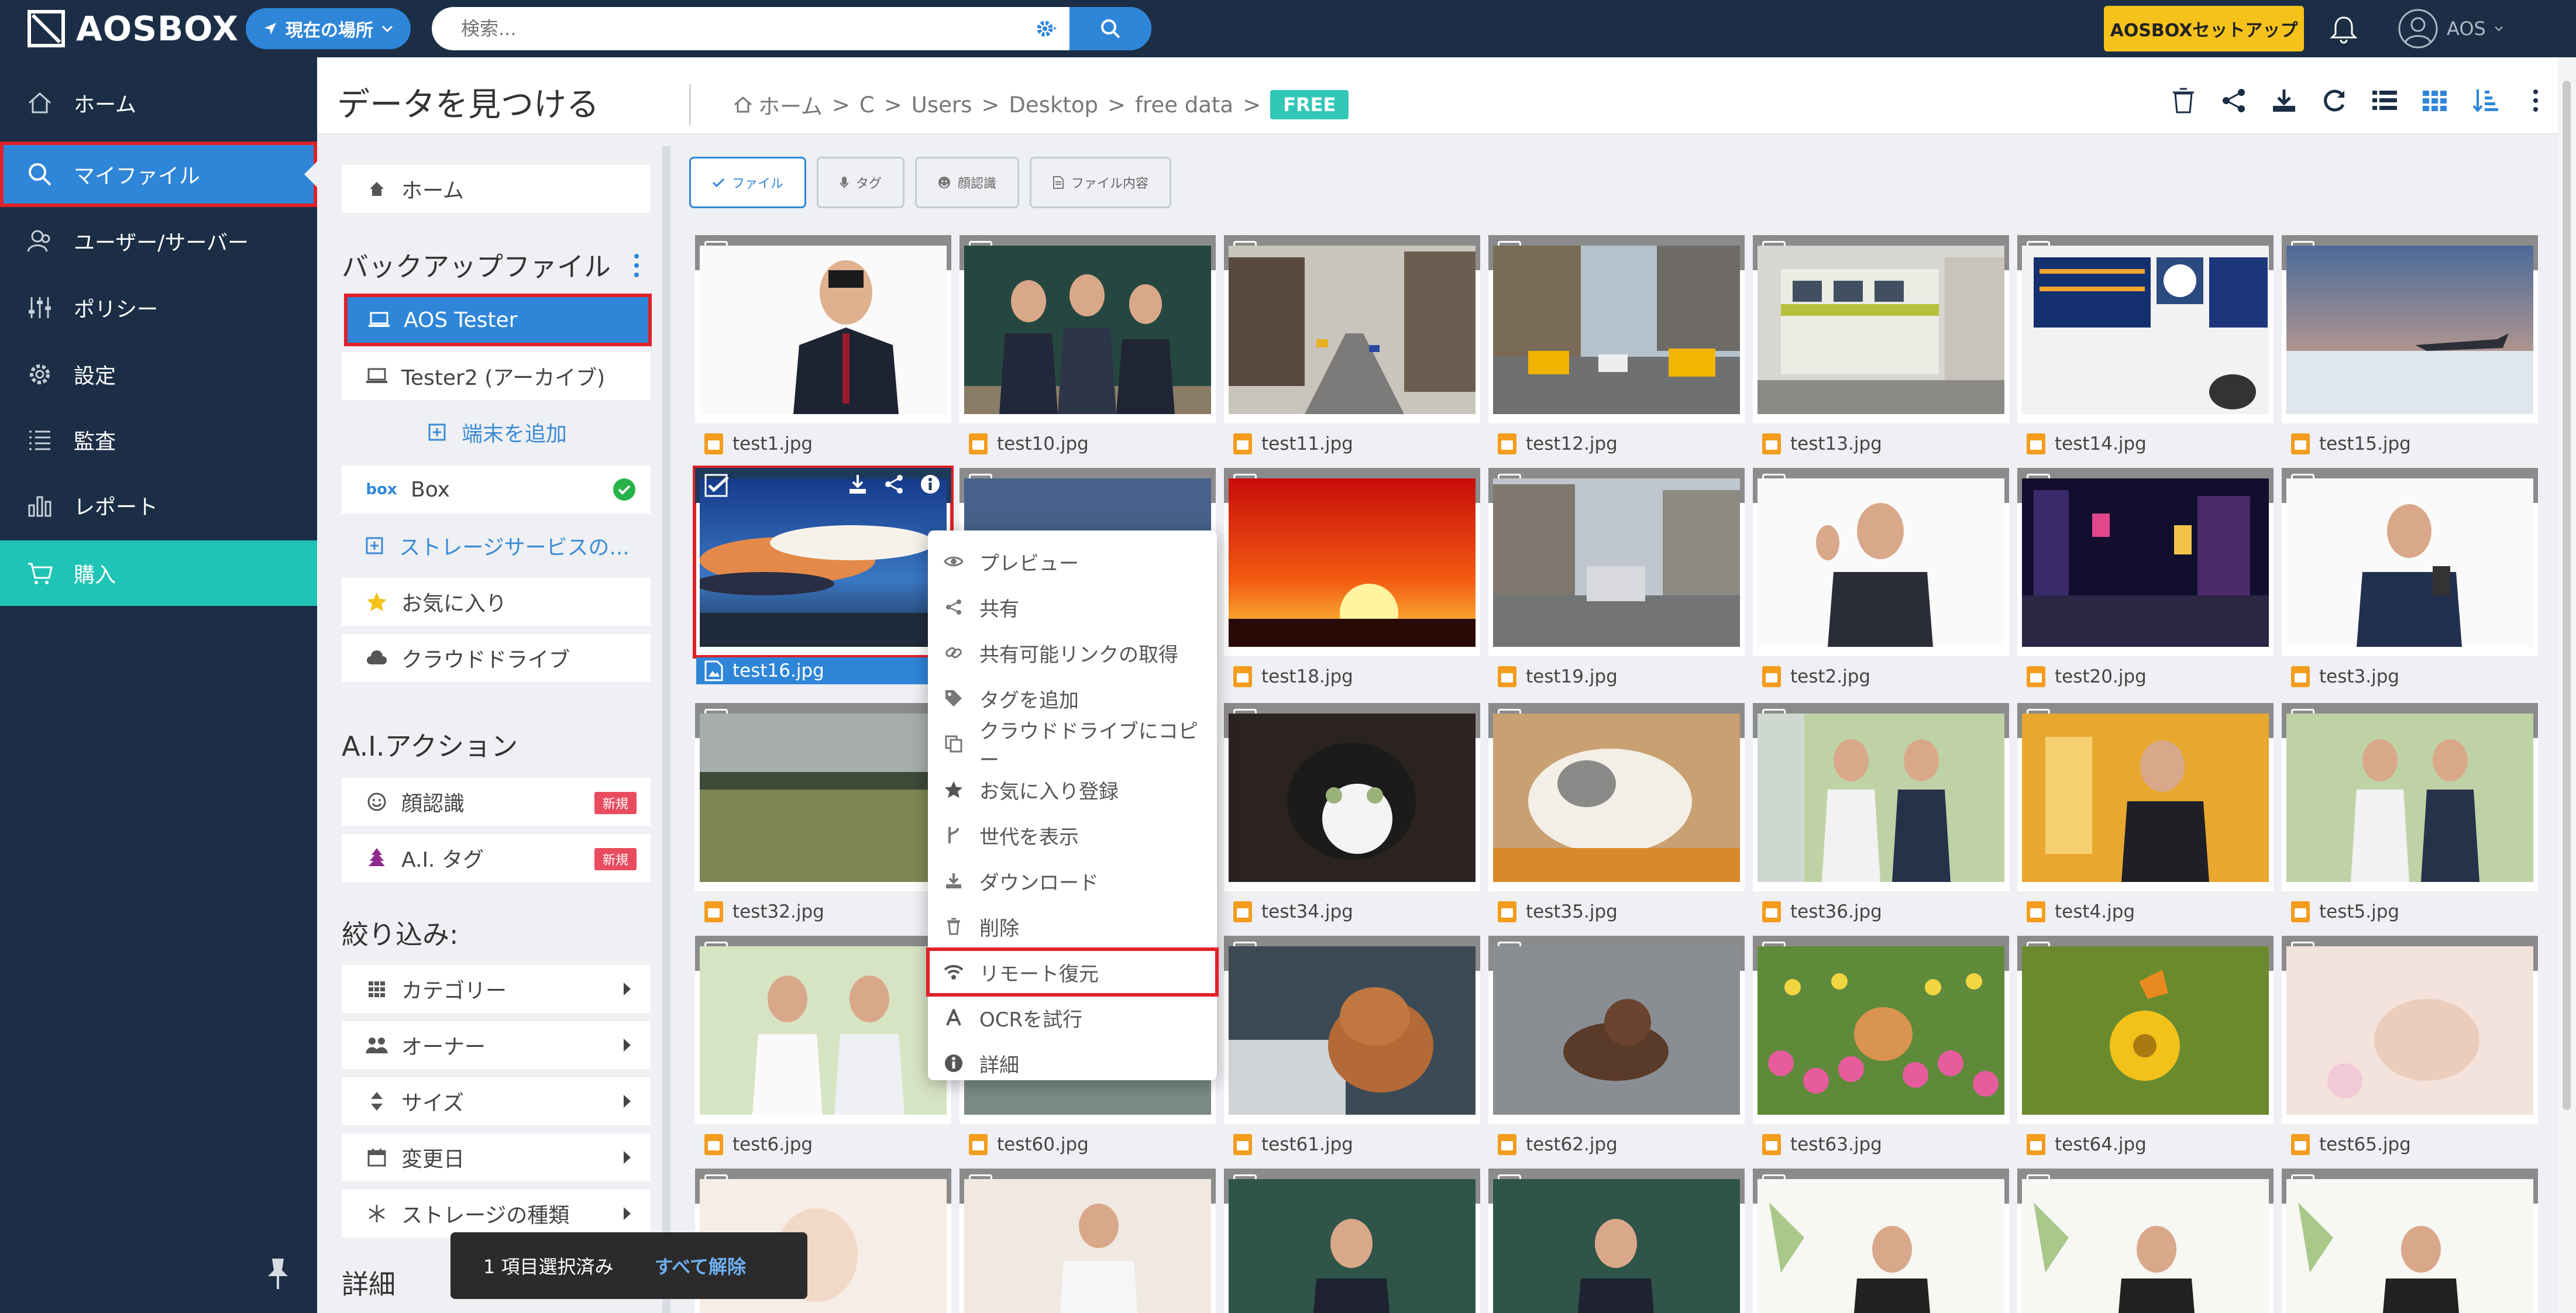 The height and width of the screenshot is (1313, 2576). What do you see at coordinates (1072, 698) in the screenshot?
I see `menu-item-add-tag: タグを追加` at bounding box center [1072, 698].